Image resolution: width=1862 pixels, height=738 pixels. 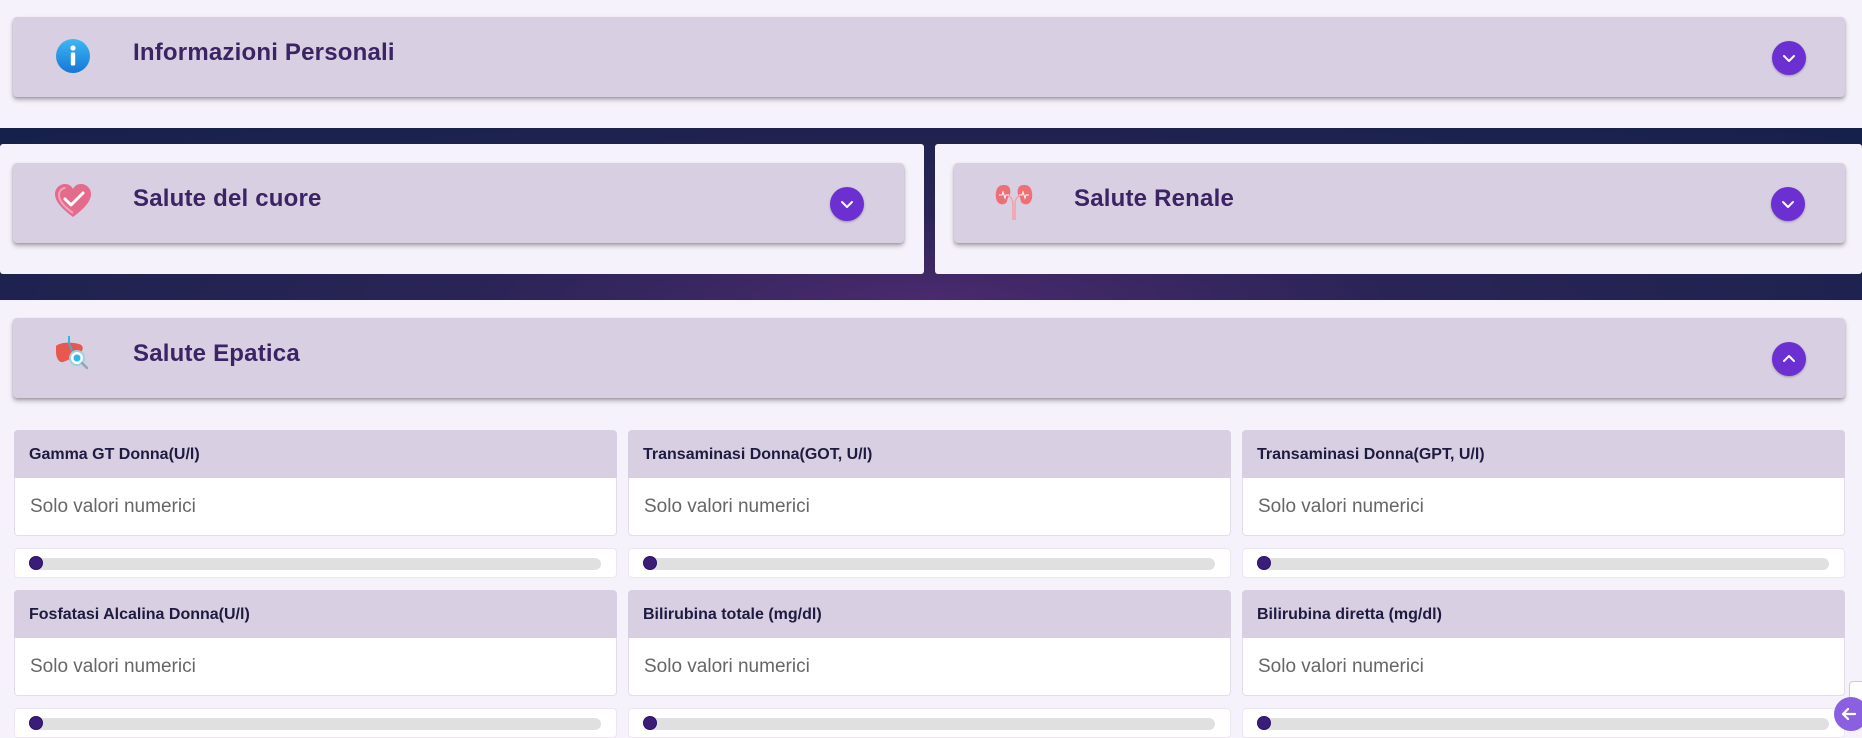 What do you see at coordinates (929, 454) in the screenshot?
I see `field-label: Transaminasi Donna(GOT, U/l)` at bounding box center [929, 454].